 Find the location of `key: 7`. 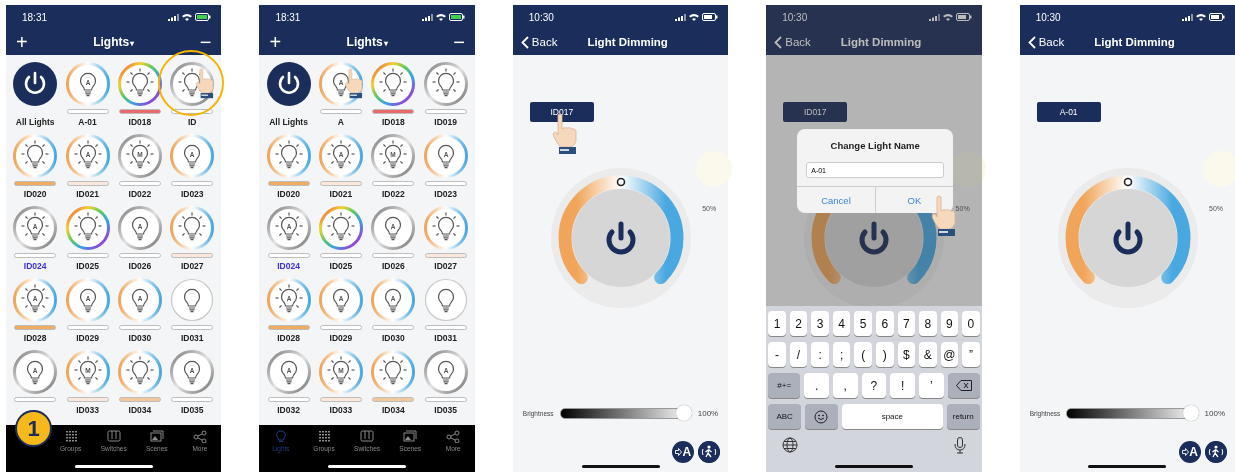

key: 7 is located at coordinates (906, 323).